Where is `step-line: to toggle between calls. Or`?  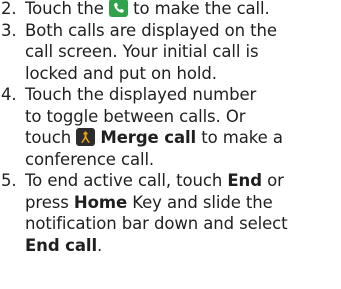 step-line: to toggle between calls. Or is located at coordinates (135, 116).